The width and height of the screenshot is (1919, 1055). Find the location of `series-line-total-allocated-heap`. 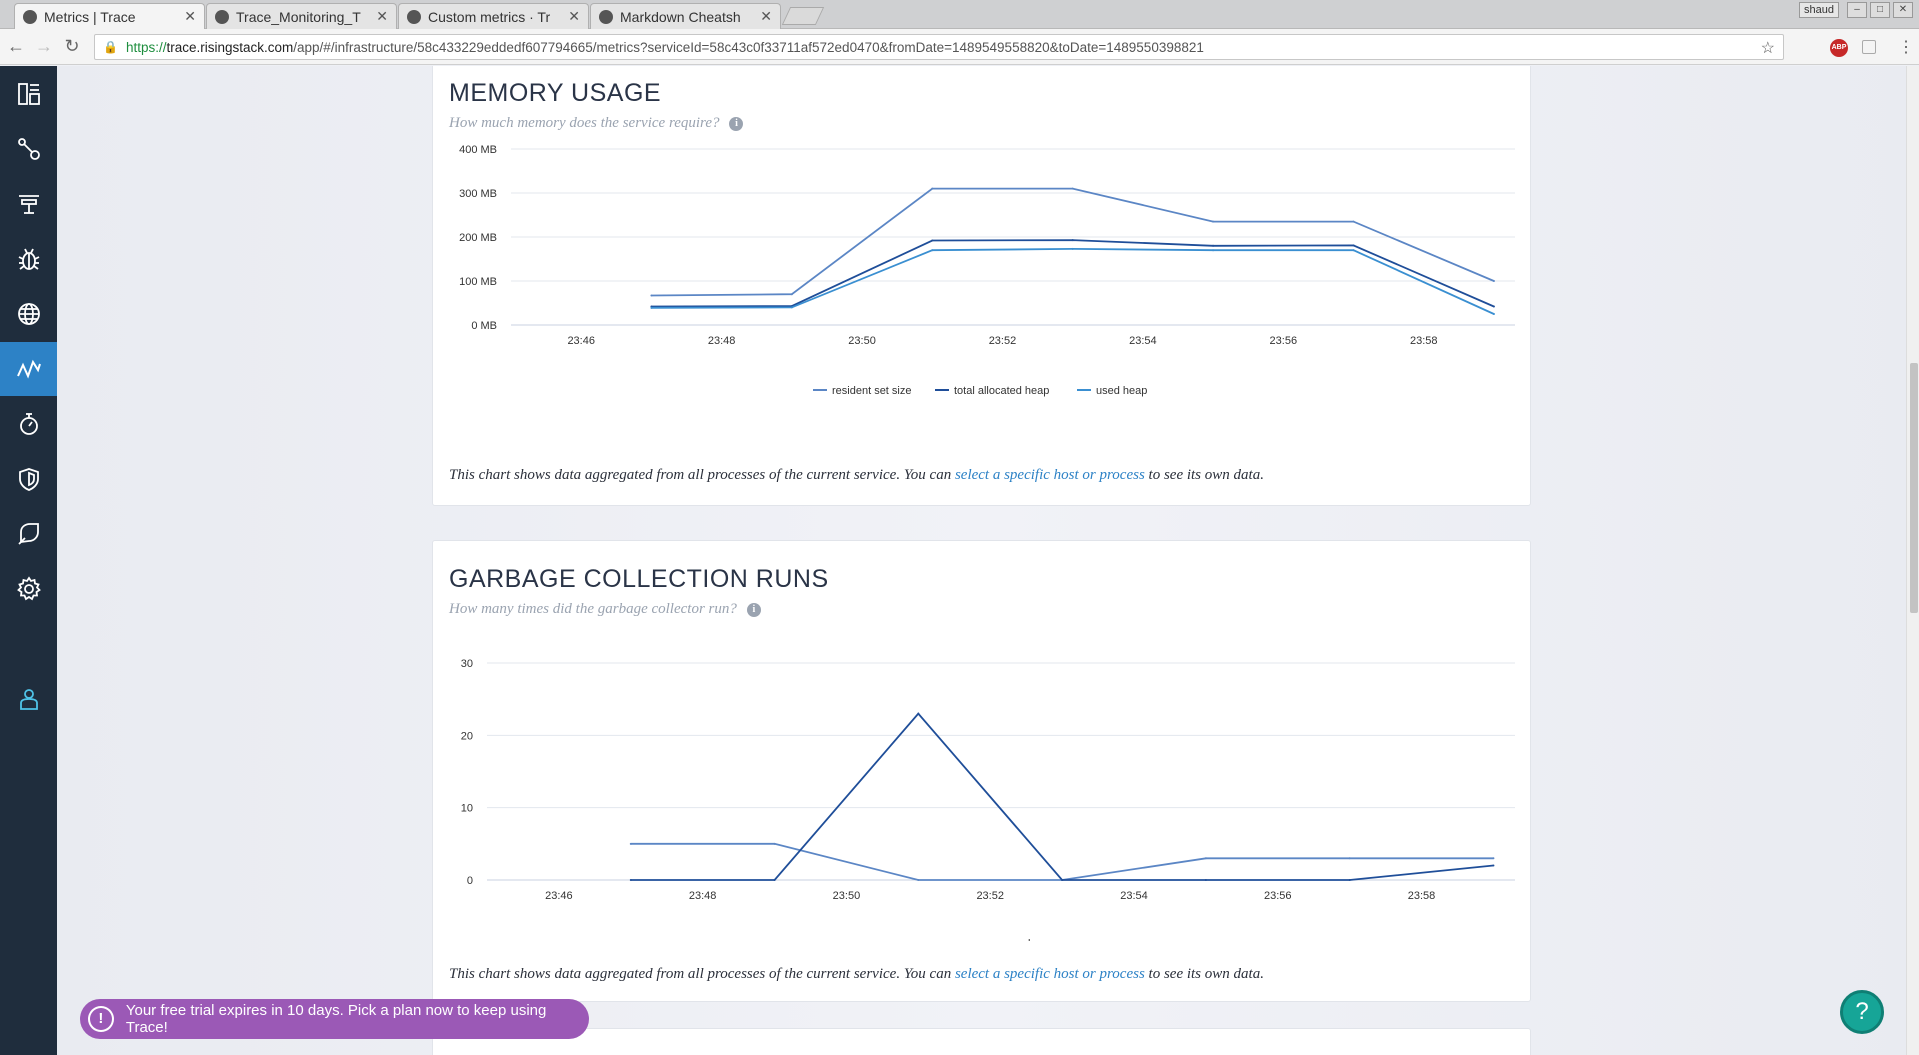

series-line-total-allocated-heap is located at coordinates (1073, 273).